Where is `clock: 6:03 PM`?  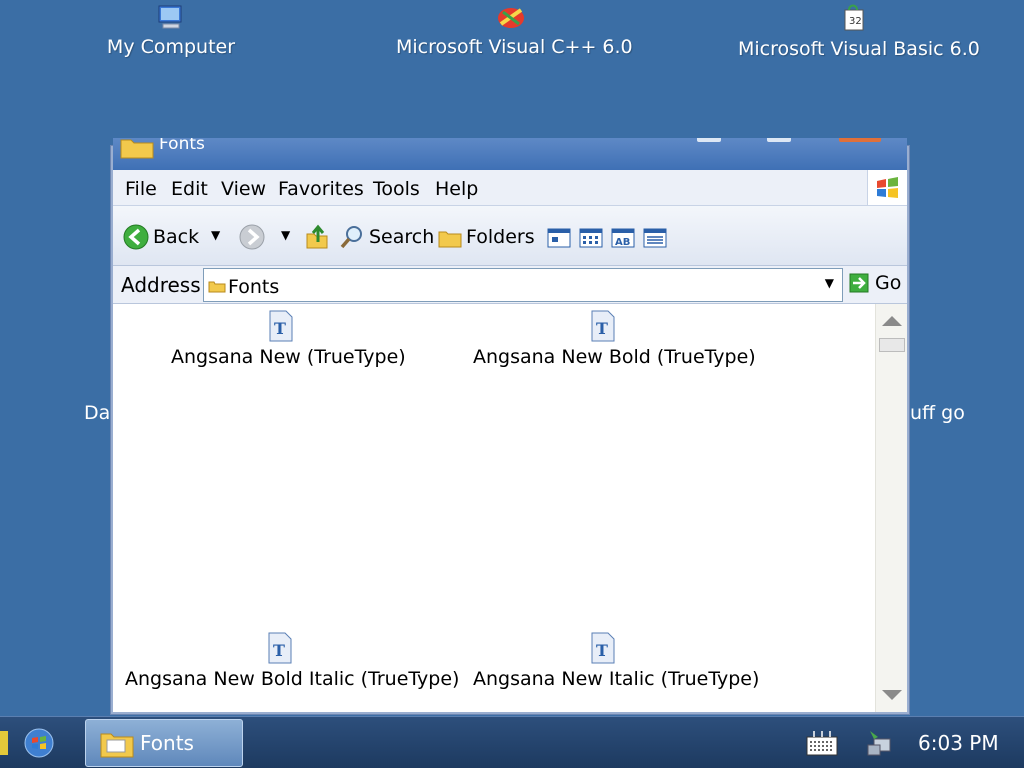 clock: 6:03 PM is located at coordinates (958, 743).